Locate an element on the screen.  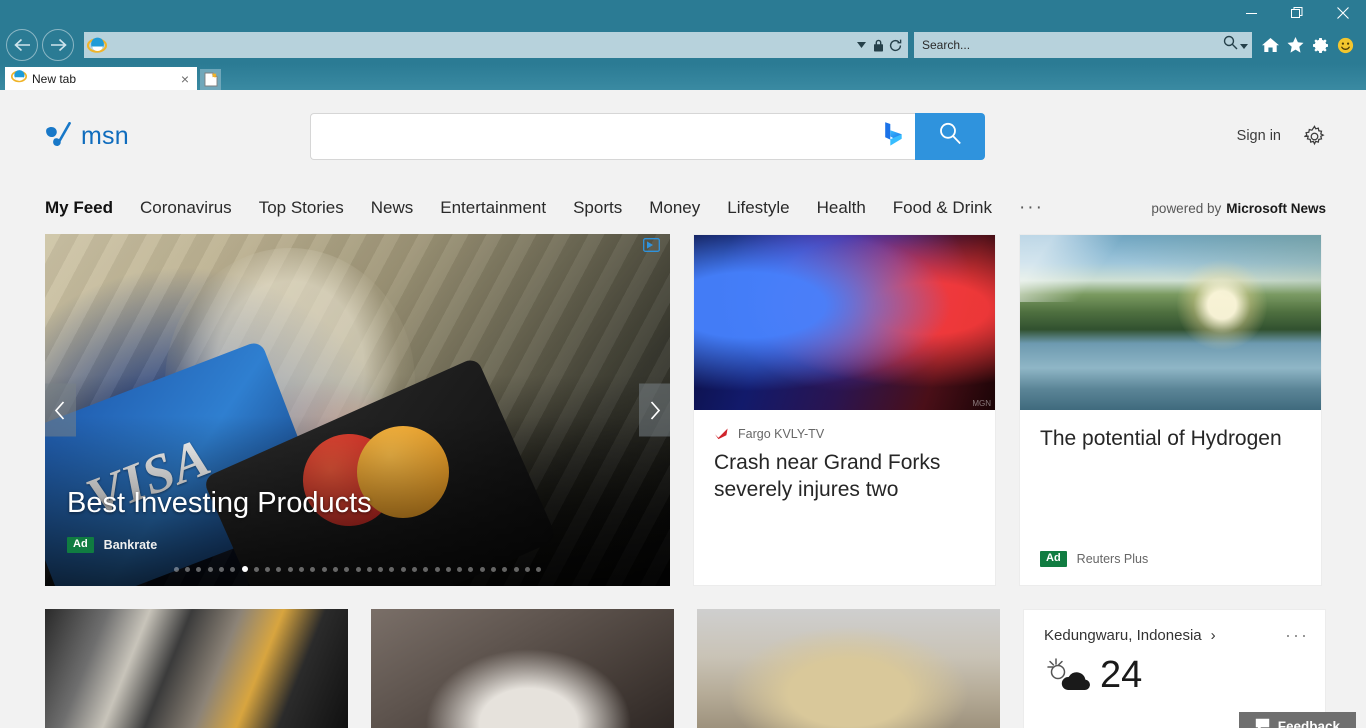
tab-new-tab: New tab × is located at coordinates (101, 78).